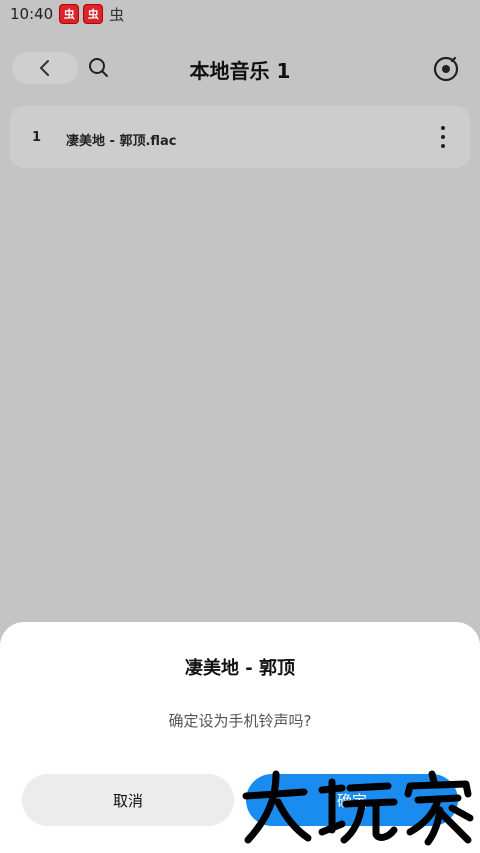 The image size is (480, 853). Describe the element at coordinates (240, 721) in the screenshot. I see `dialog-message: 确定设为手机铃声吗?` at that location.